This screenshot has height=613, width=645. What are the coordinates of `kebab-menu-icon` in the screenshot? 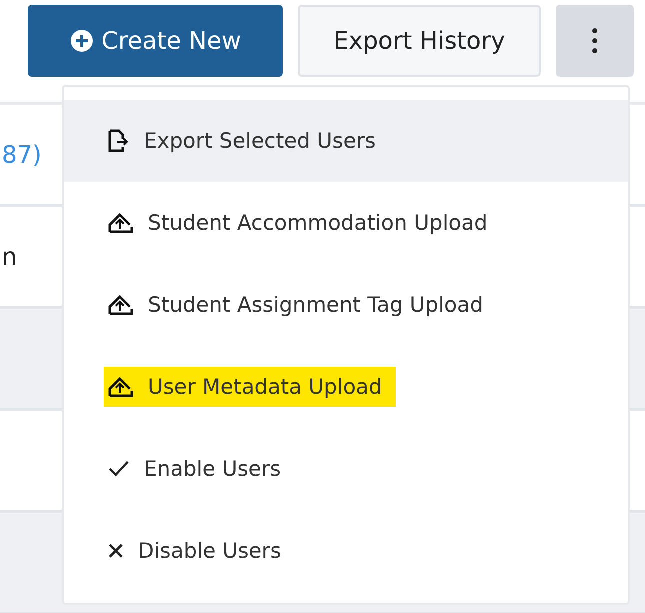 It's located at (595, 41).